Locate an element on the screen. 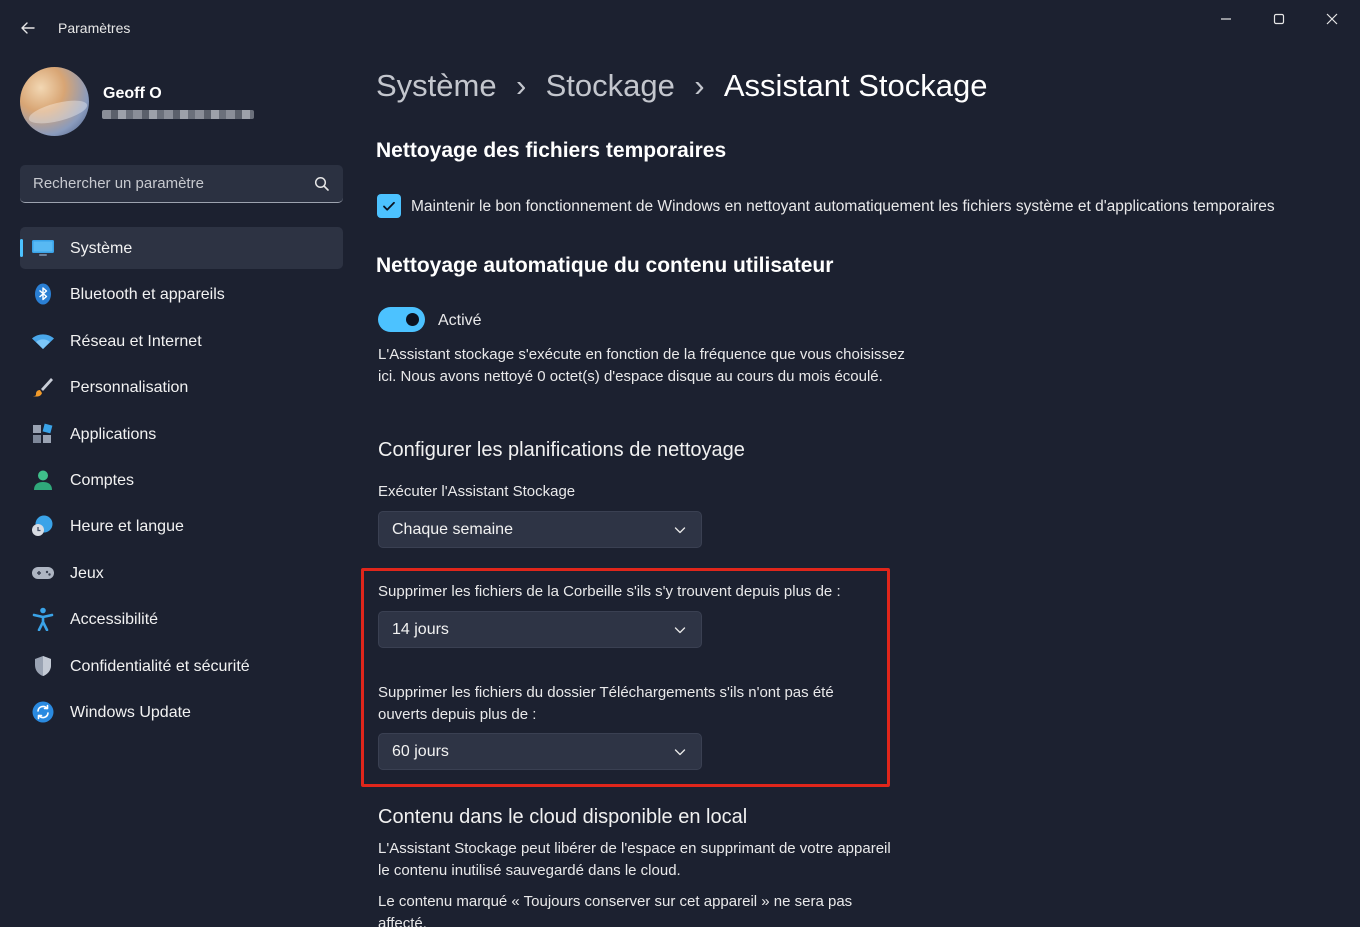 The width and height of the screenshot is (1360, 927). sidebar-item-label: Heure et langue is located at coordinates (127, 527).